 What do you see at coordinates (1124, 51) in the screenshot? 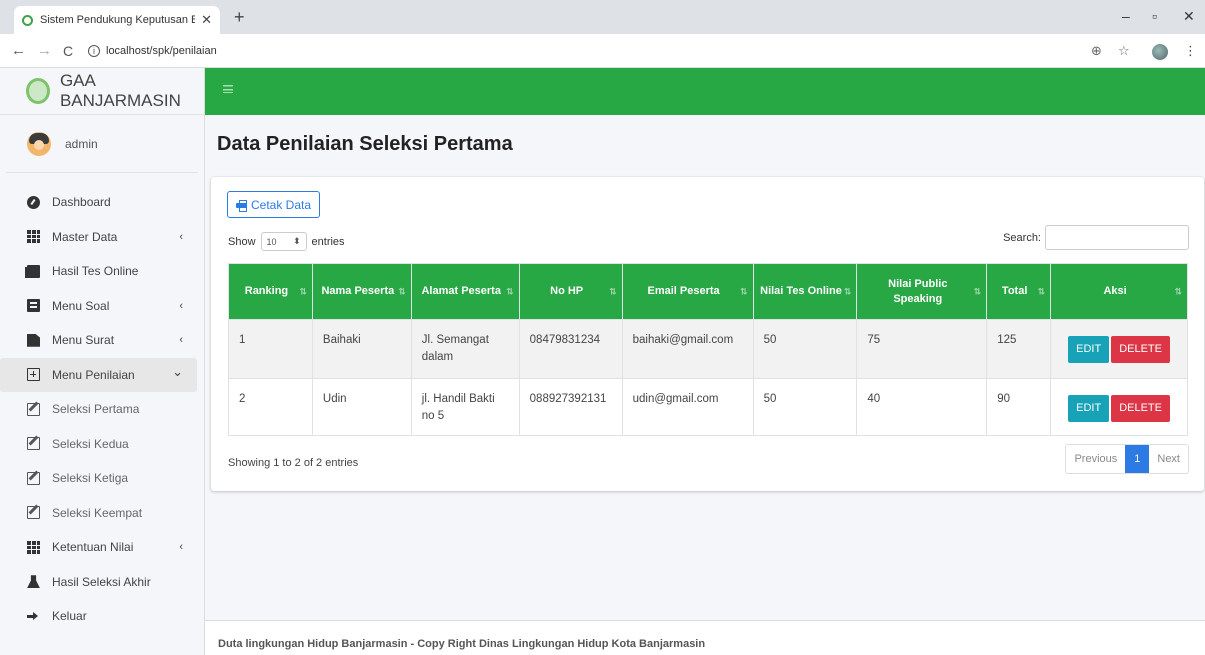
I see `bookmark-star-icon: ☆` at bounding box center [1124, 51].